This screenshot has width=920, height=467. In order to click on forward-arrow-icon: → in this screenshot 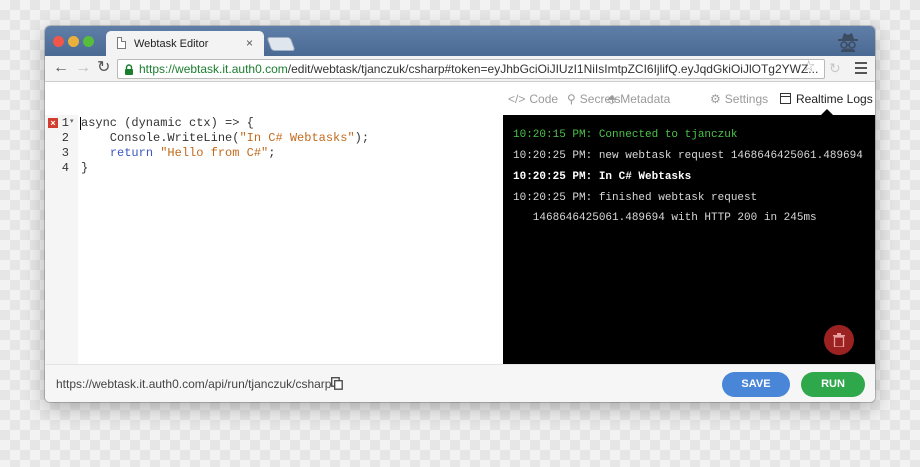, I will do `click(83, 68)`.